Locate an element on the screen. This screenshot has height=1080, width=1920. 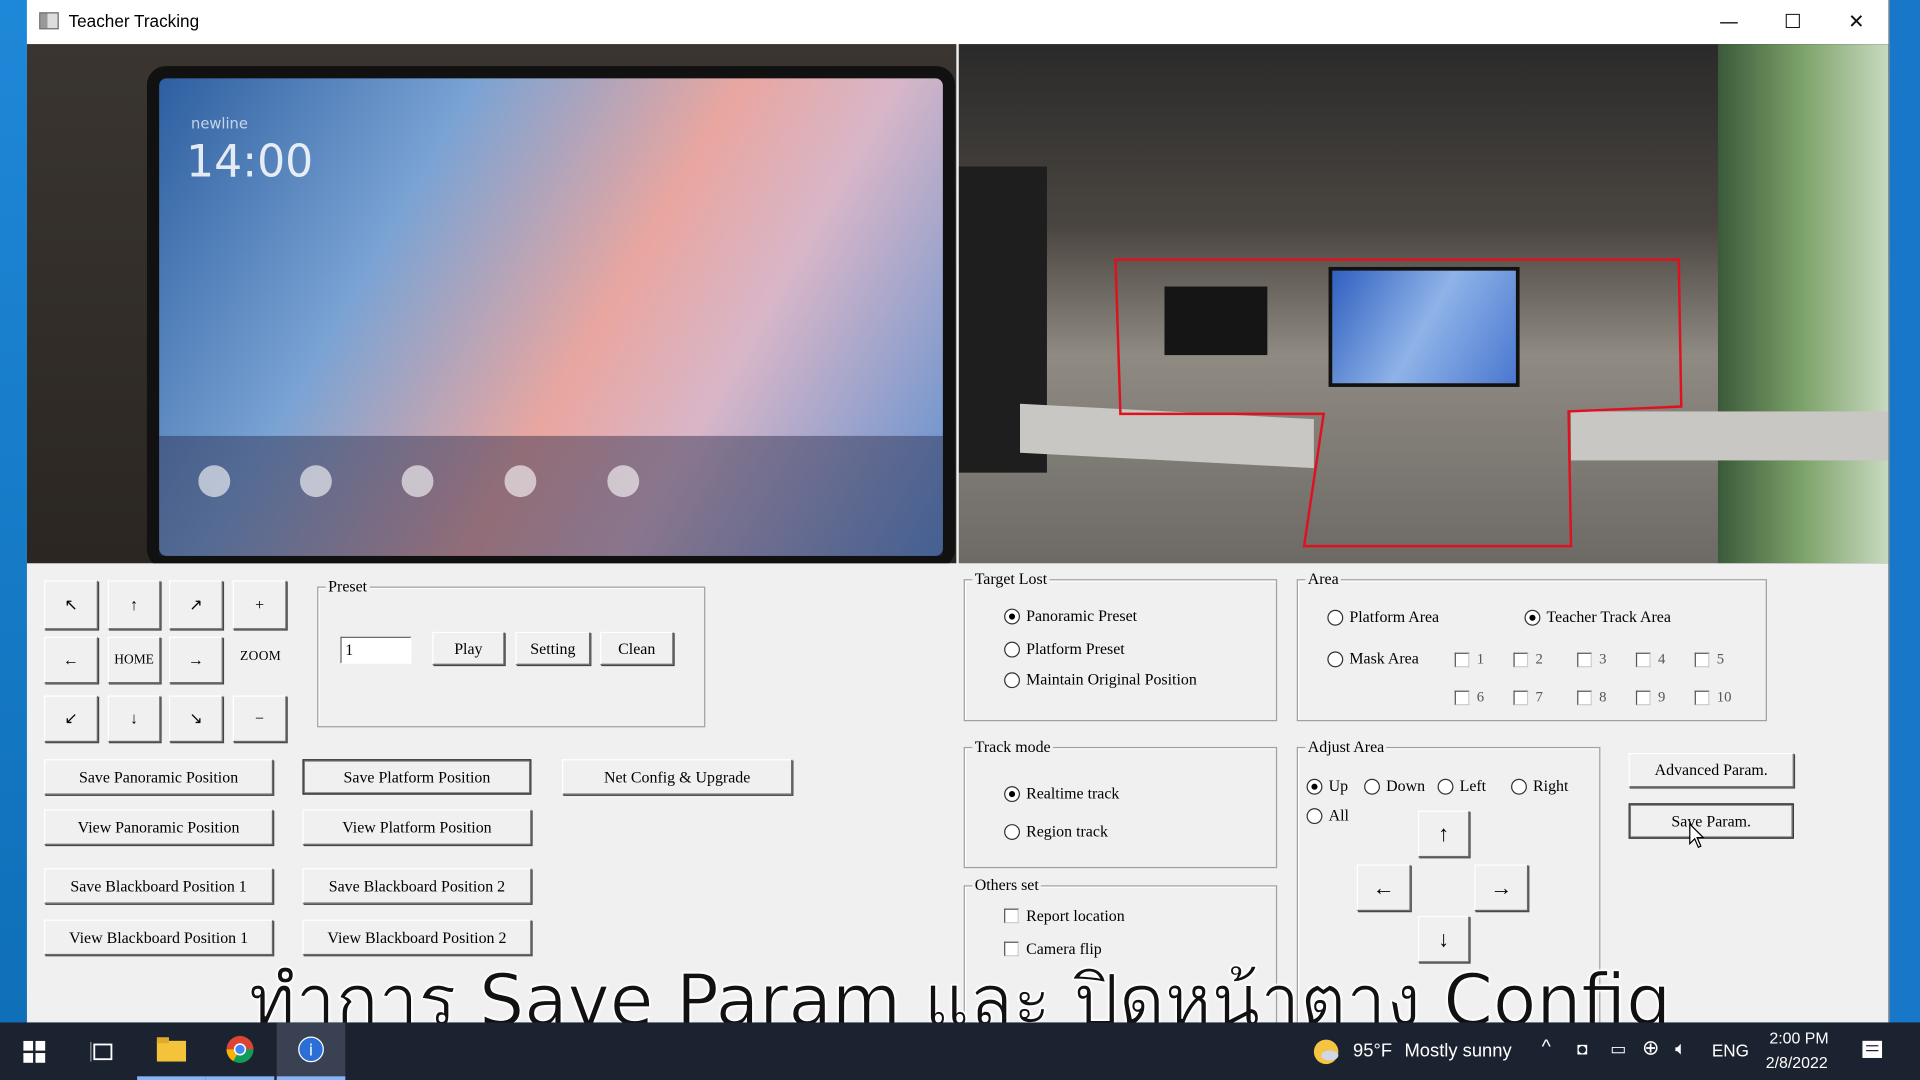
mask-checkbox-7: 7 is located at coordinates (1528, 697).